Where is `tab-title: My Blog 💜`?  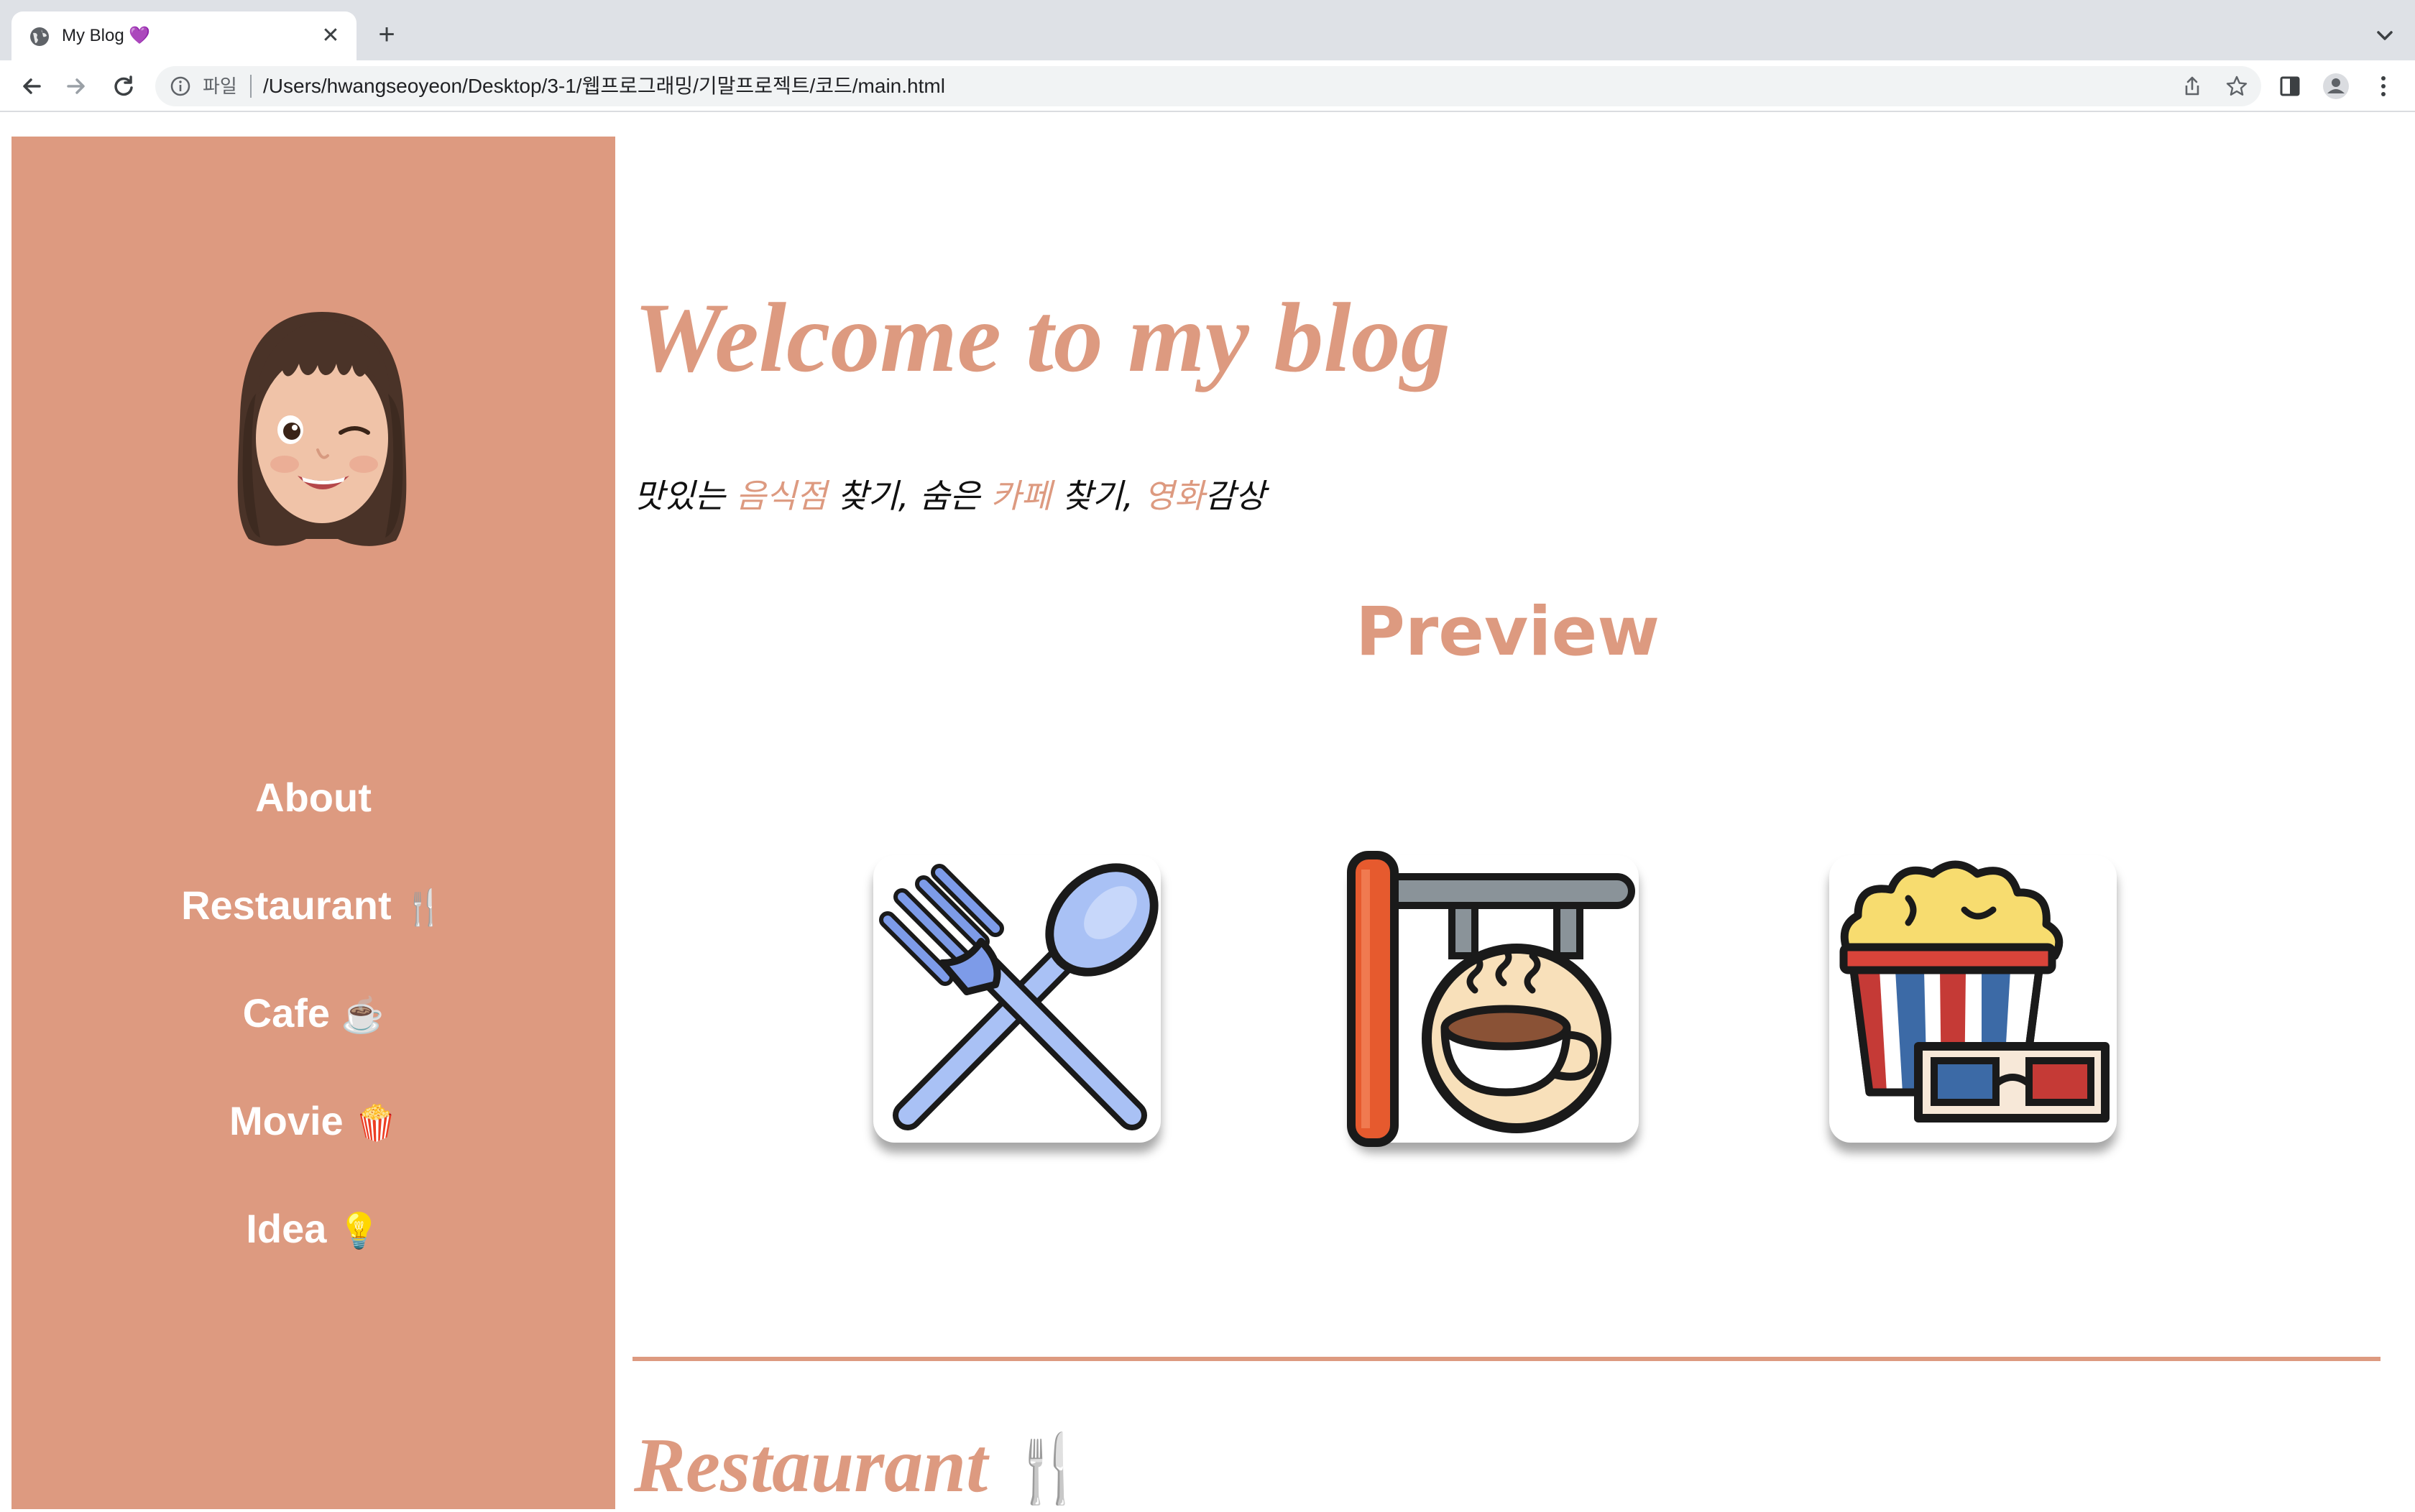 tab-title: My Blog 💜 is located at coordinates (106, 36).